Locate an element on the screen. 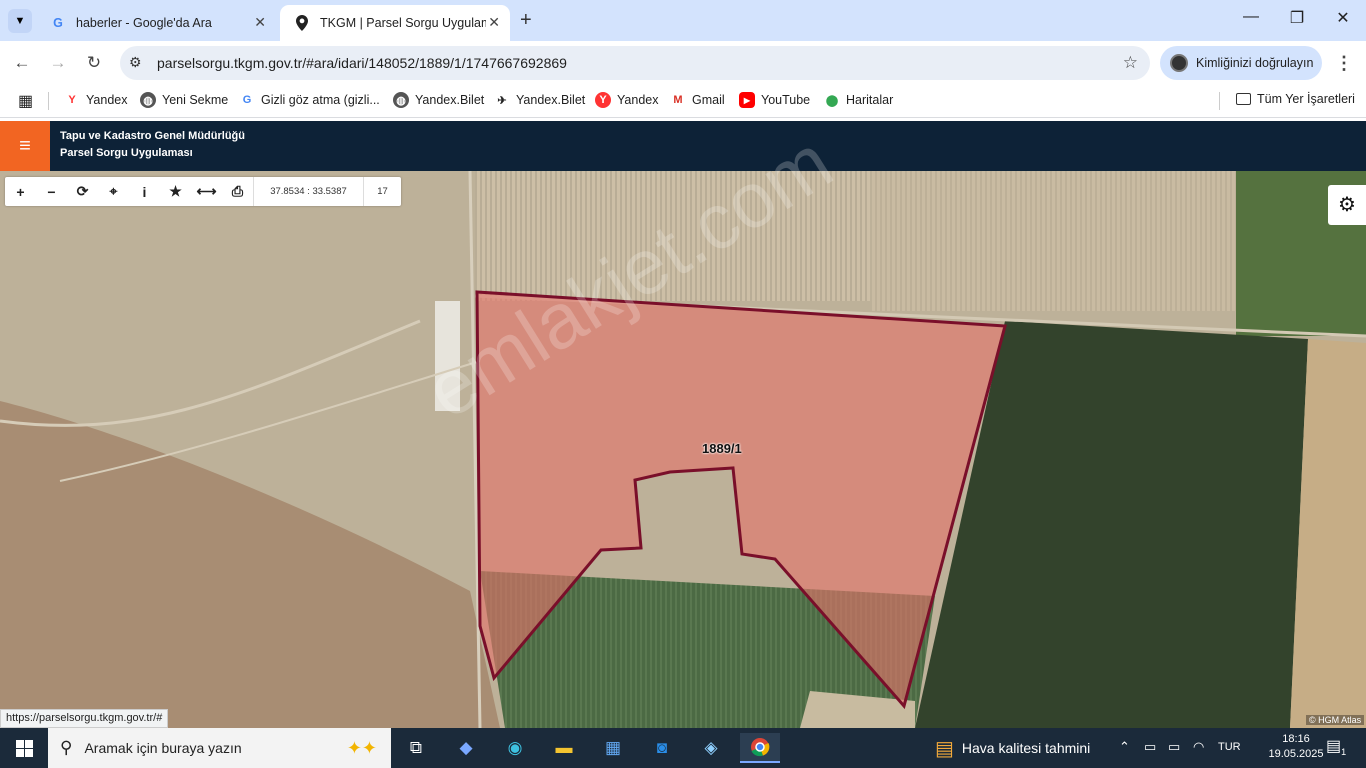 This screenshot has height=768, width=1366. zoom-level: 17 is located at coordinates (382, 191).